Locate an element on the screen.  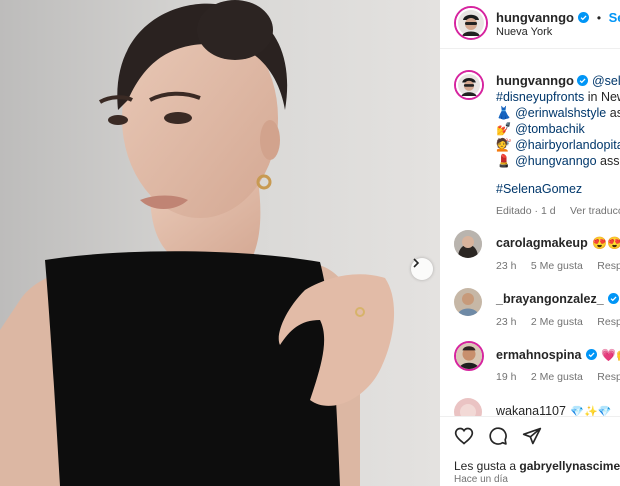
comment-icon is located at coordinates (498, 436).